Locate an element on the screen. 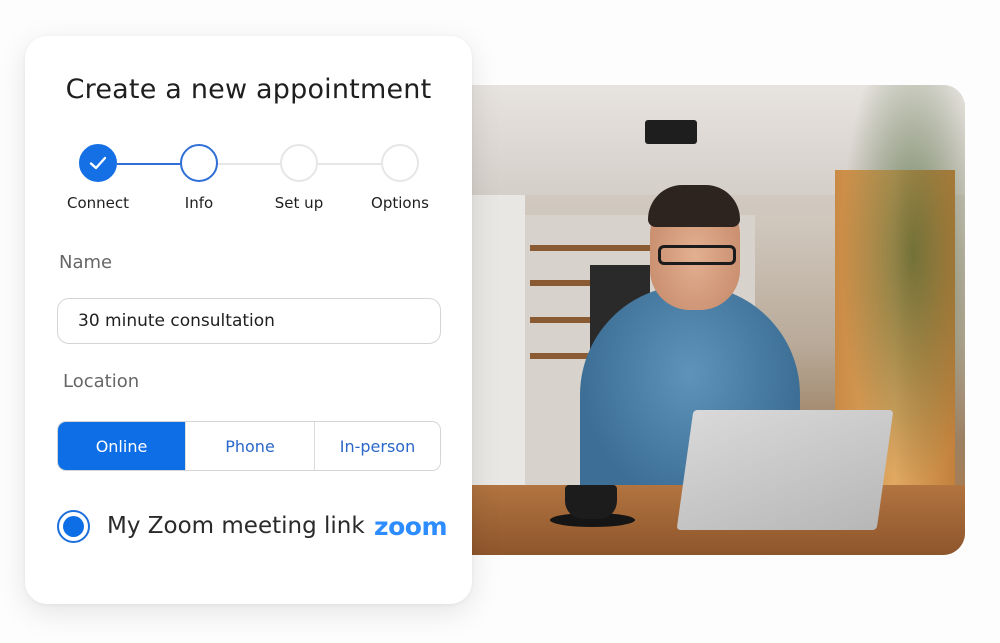 The height and width of the screenshot is (643, 1000). stepper: Connect Info Set up Options is located at coordinates (248, 184).